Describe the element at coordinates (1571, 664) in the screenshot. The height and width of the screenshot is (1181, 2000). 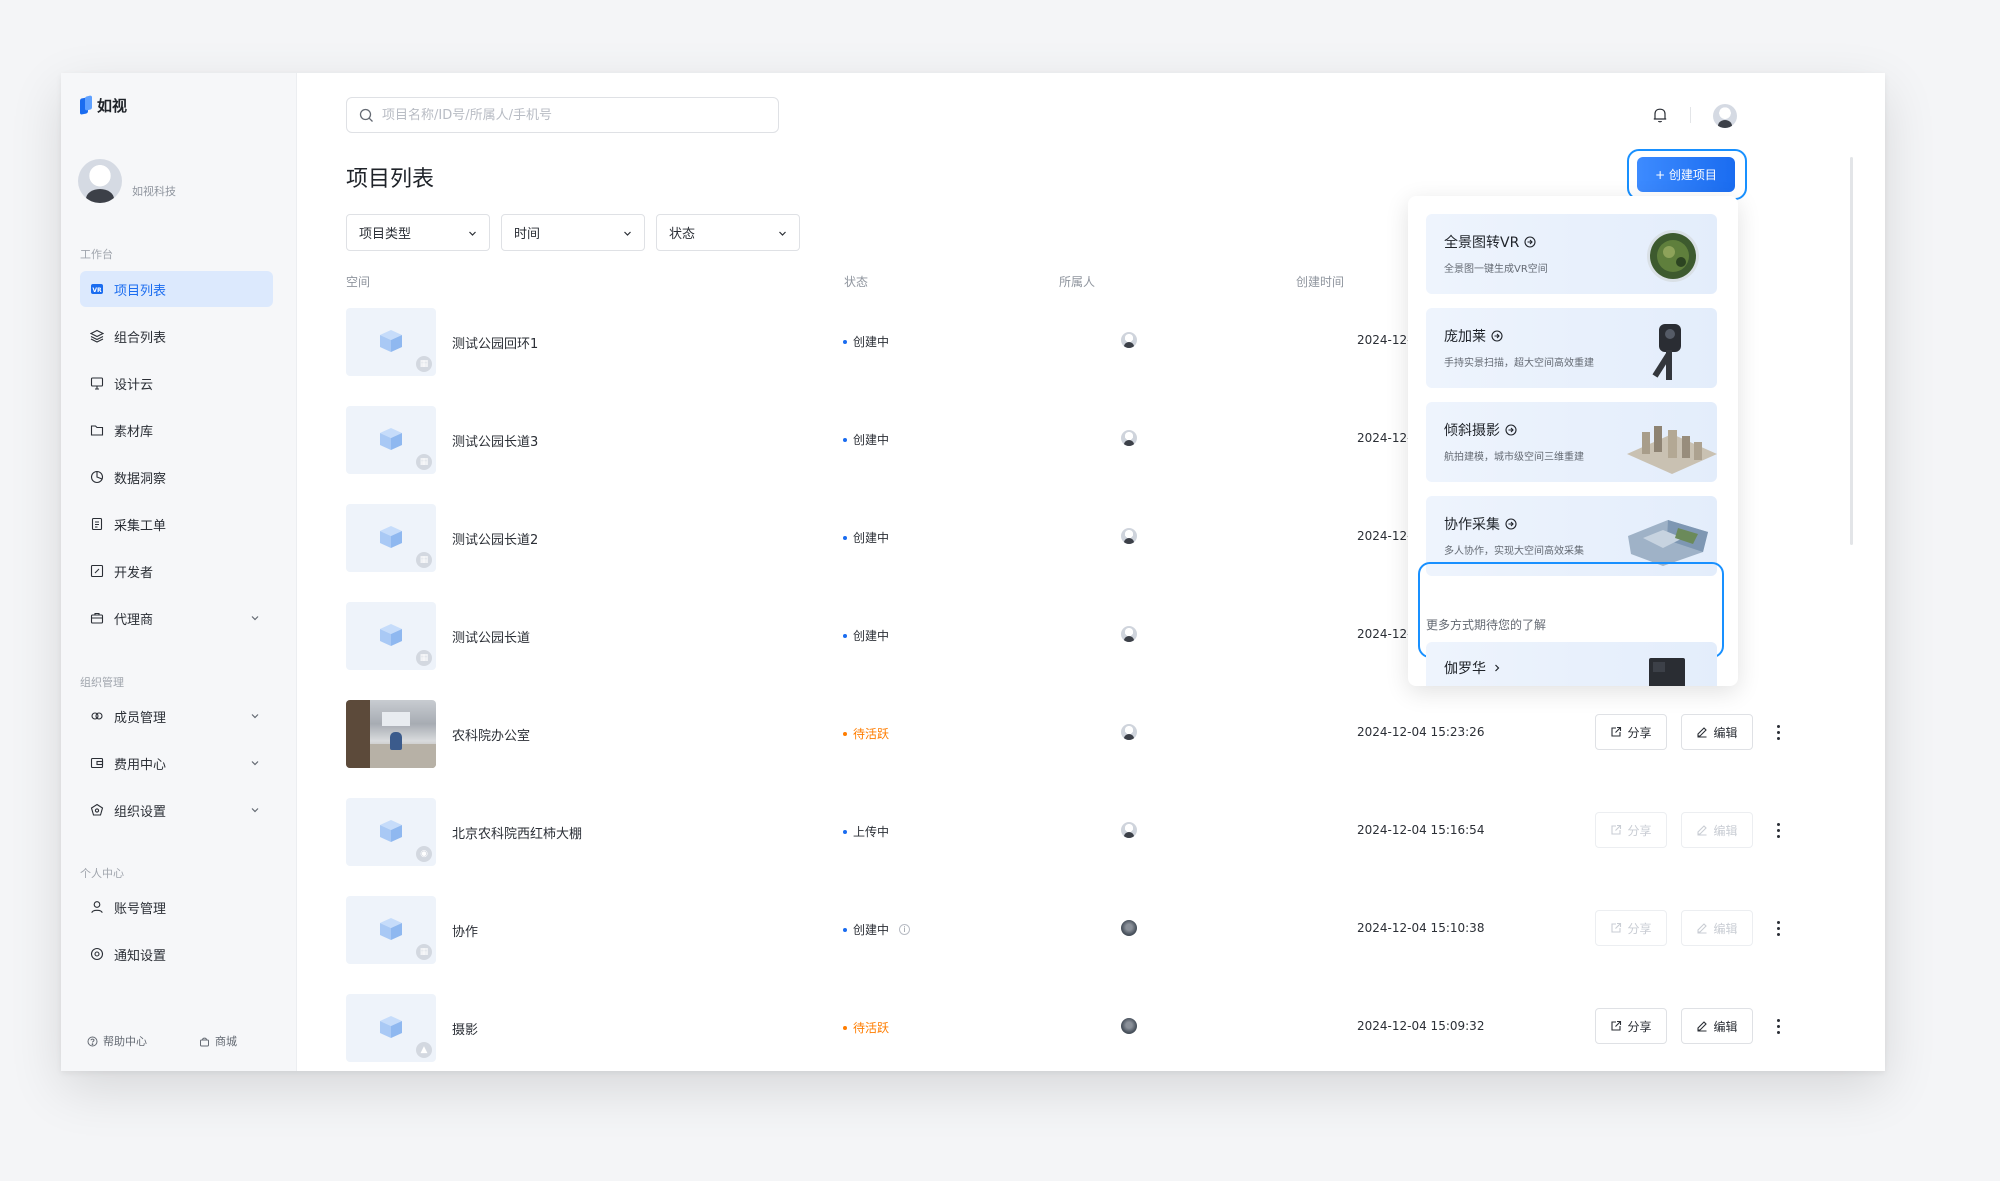
I see `dropdown-item-galois: 伽罗华` at that location.